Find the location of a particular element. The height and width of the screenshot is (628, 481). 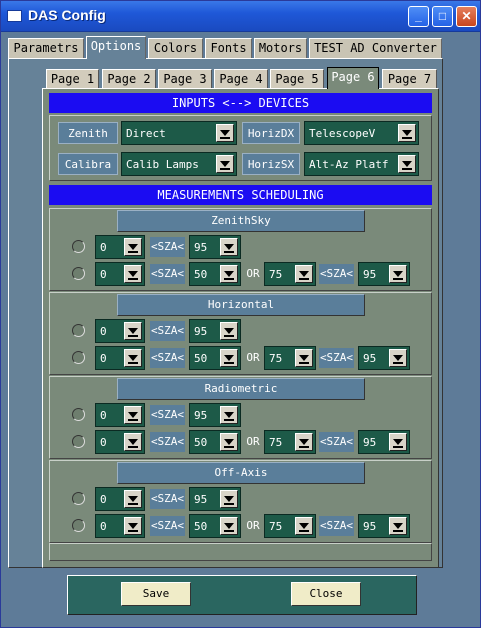

horizdx-device-select: TelescopeV is located at coordinates (361, 133).